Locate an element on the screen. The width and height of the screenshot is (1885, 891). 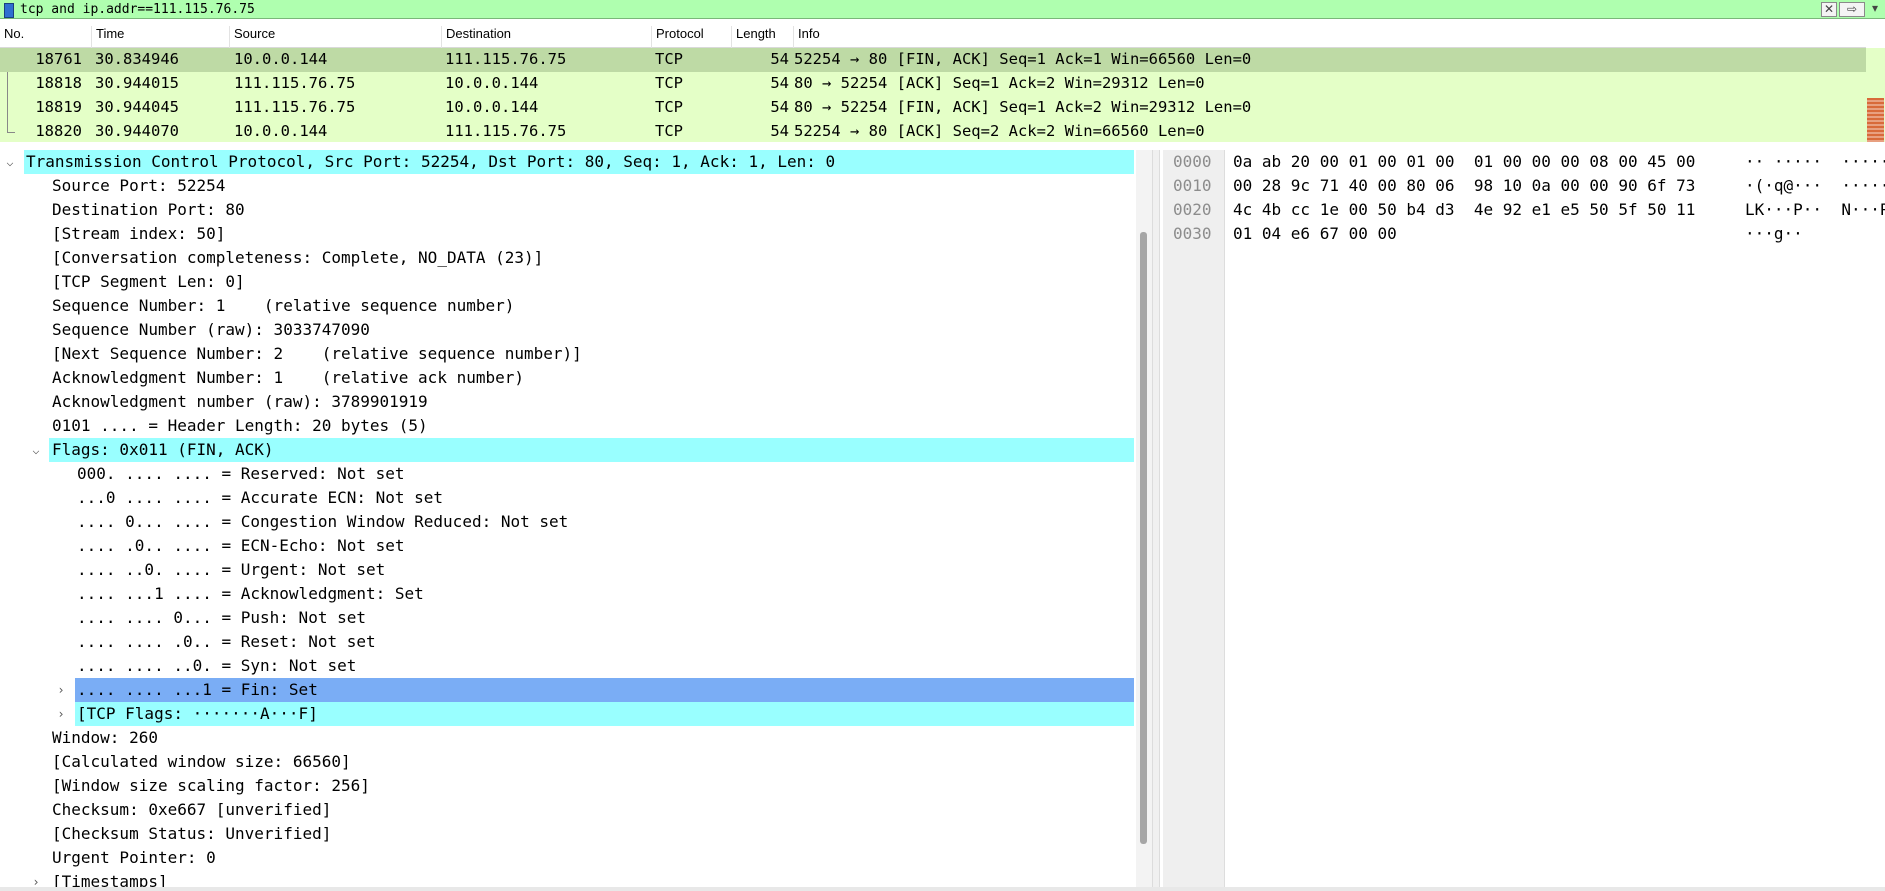
detail-field: [Checksum Status: Unverified] is located at coordinates (191, 834).